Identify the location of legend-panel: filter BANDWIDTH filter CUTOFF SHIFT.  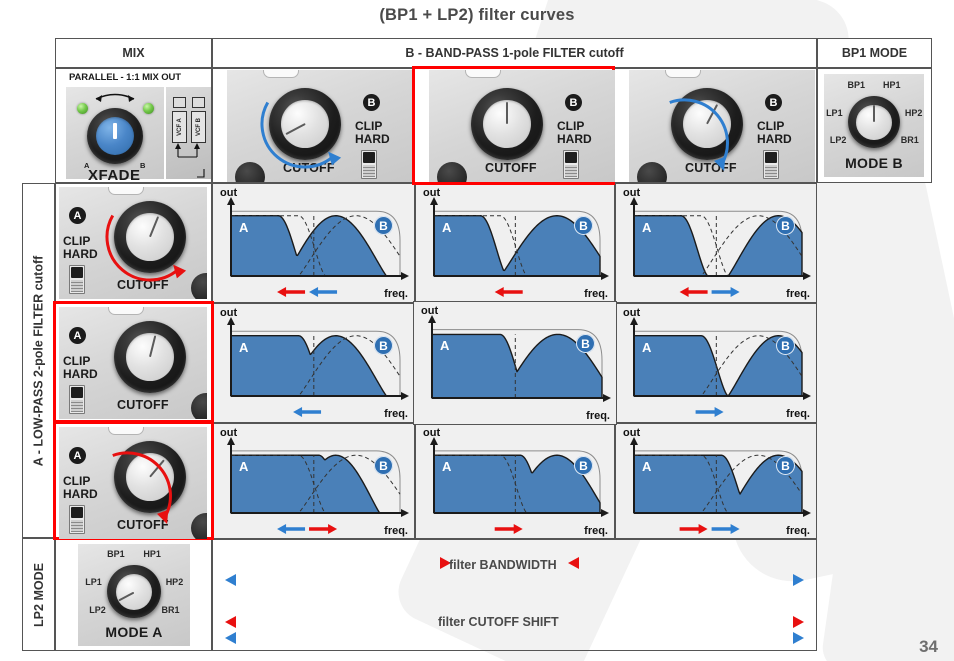
(514, 594).